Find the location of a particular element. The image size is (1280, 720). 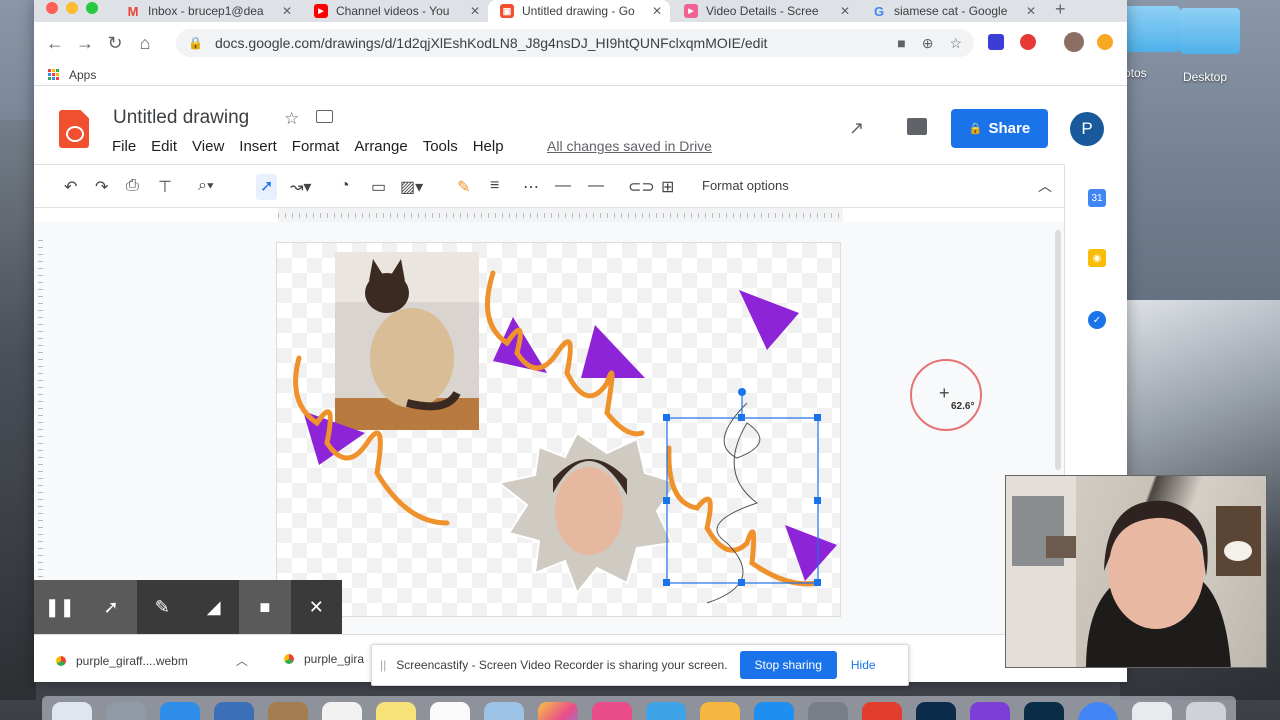

minimize-window-button is located at coordinates (72, 8).